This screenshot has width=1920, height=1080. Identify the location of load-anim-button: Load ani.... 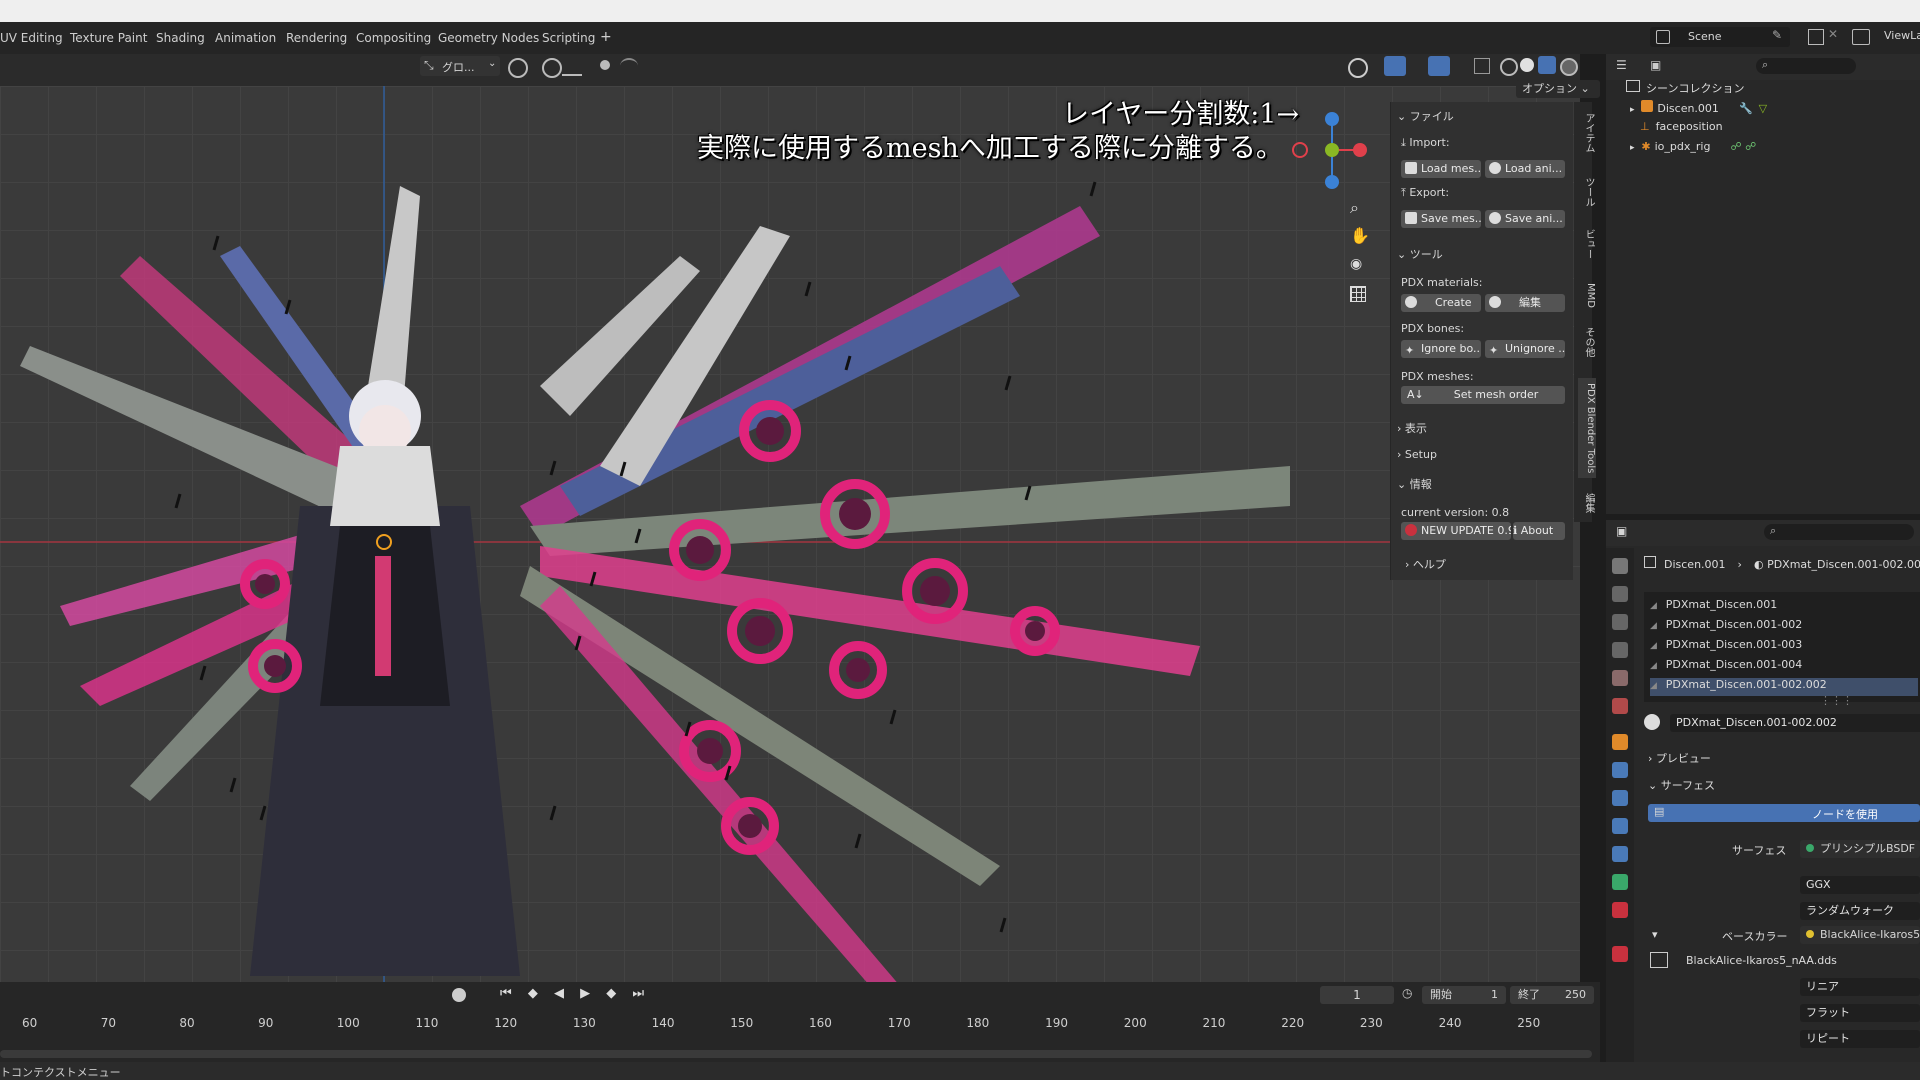
(1525, 169).